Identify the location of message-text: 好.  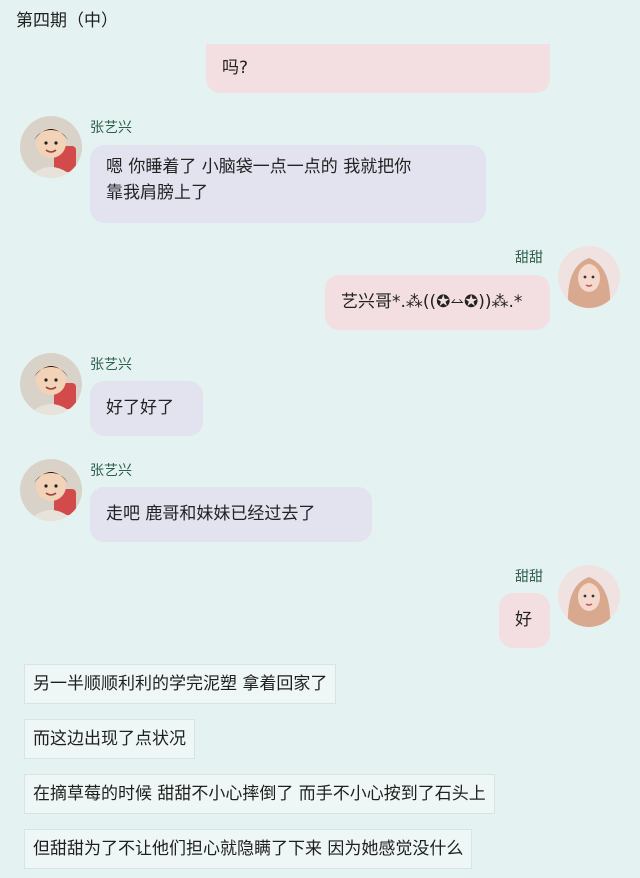
(523, 620).